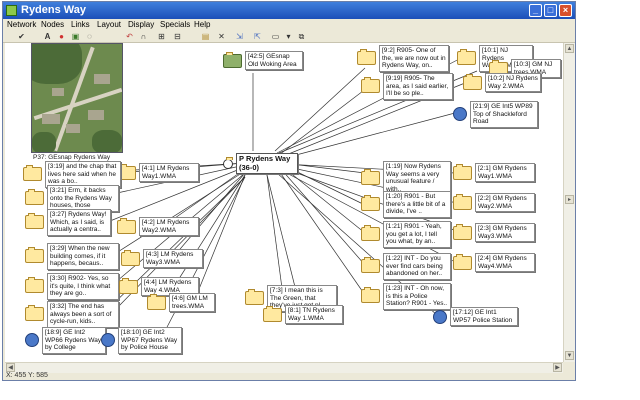  I want to click on menu-help: Help, so click(202, 24).